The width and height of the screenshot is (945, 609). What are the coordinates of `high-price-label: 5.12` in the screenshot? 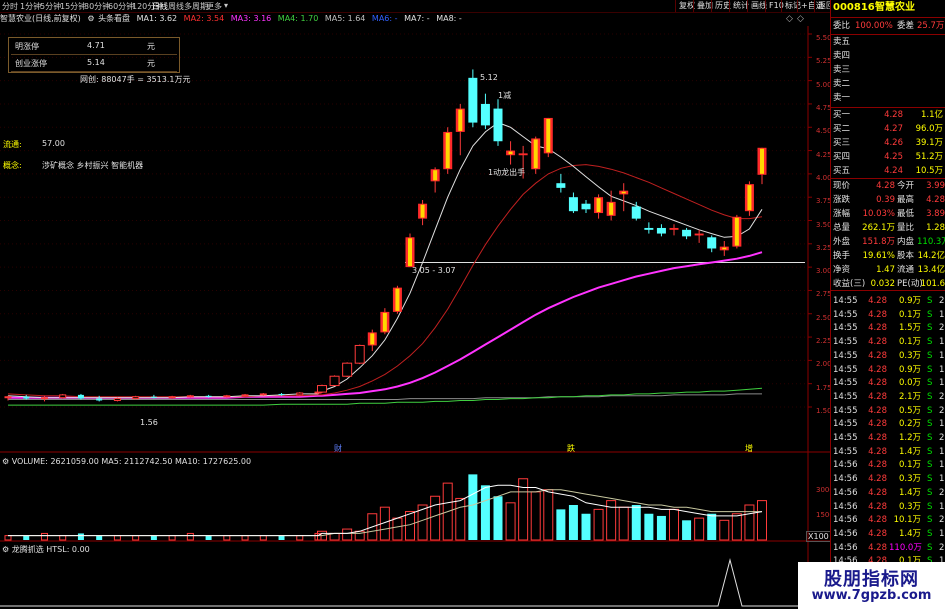 It's located at (489, 77).